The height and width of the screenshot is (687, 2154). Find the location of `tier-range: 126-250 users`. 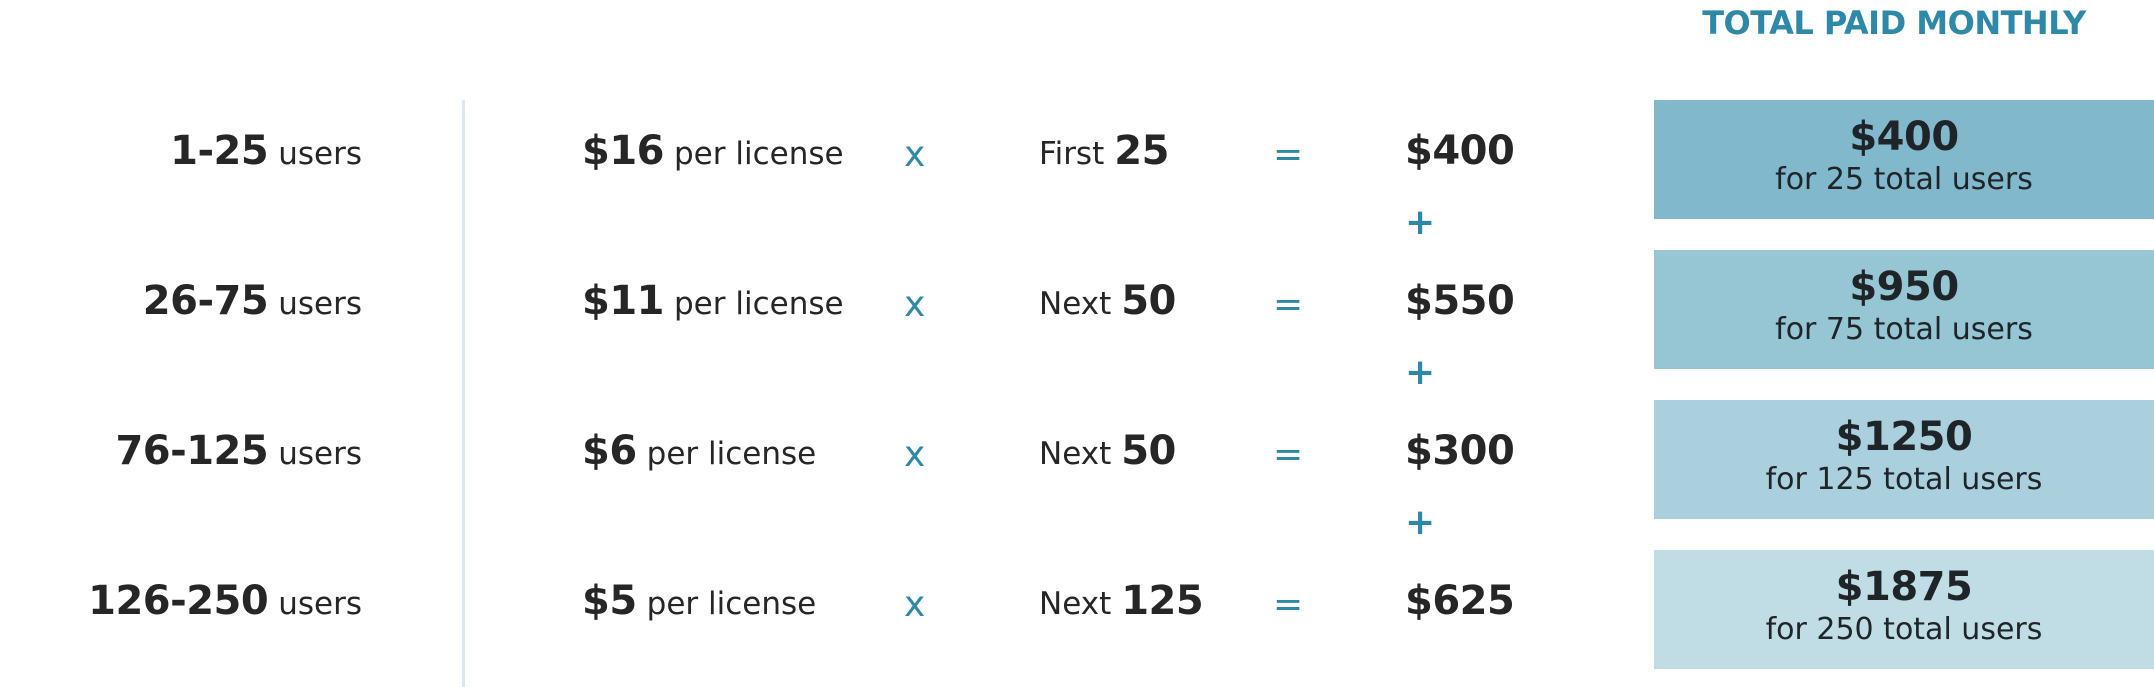

tier-range: 126-250 users is located at coordinates (225, 601).